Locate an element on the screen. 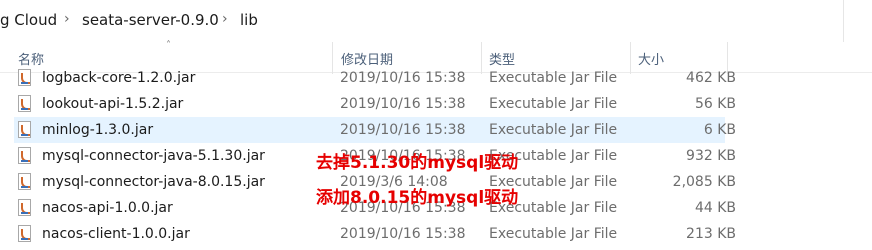  file-name: nacos-api-1.0.0.jar is located at coordinates (107, 208).